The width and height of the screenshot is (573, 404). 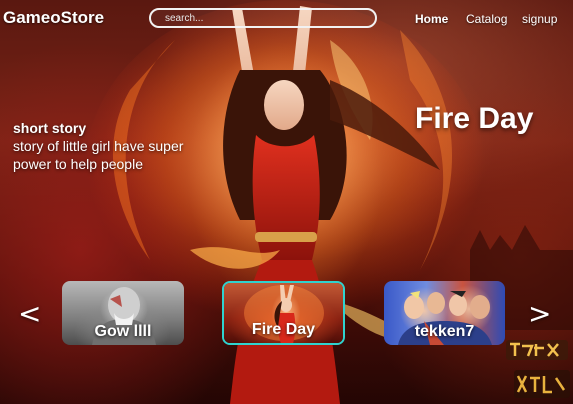 I want to click on nav-catalog-link: Catalog, so click(x=486, y=19).